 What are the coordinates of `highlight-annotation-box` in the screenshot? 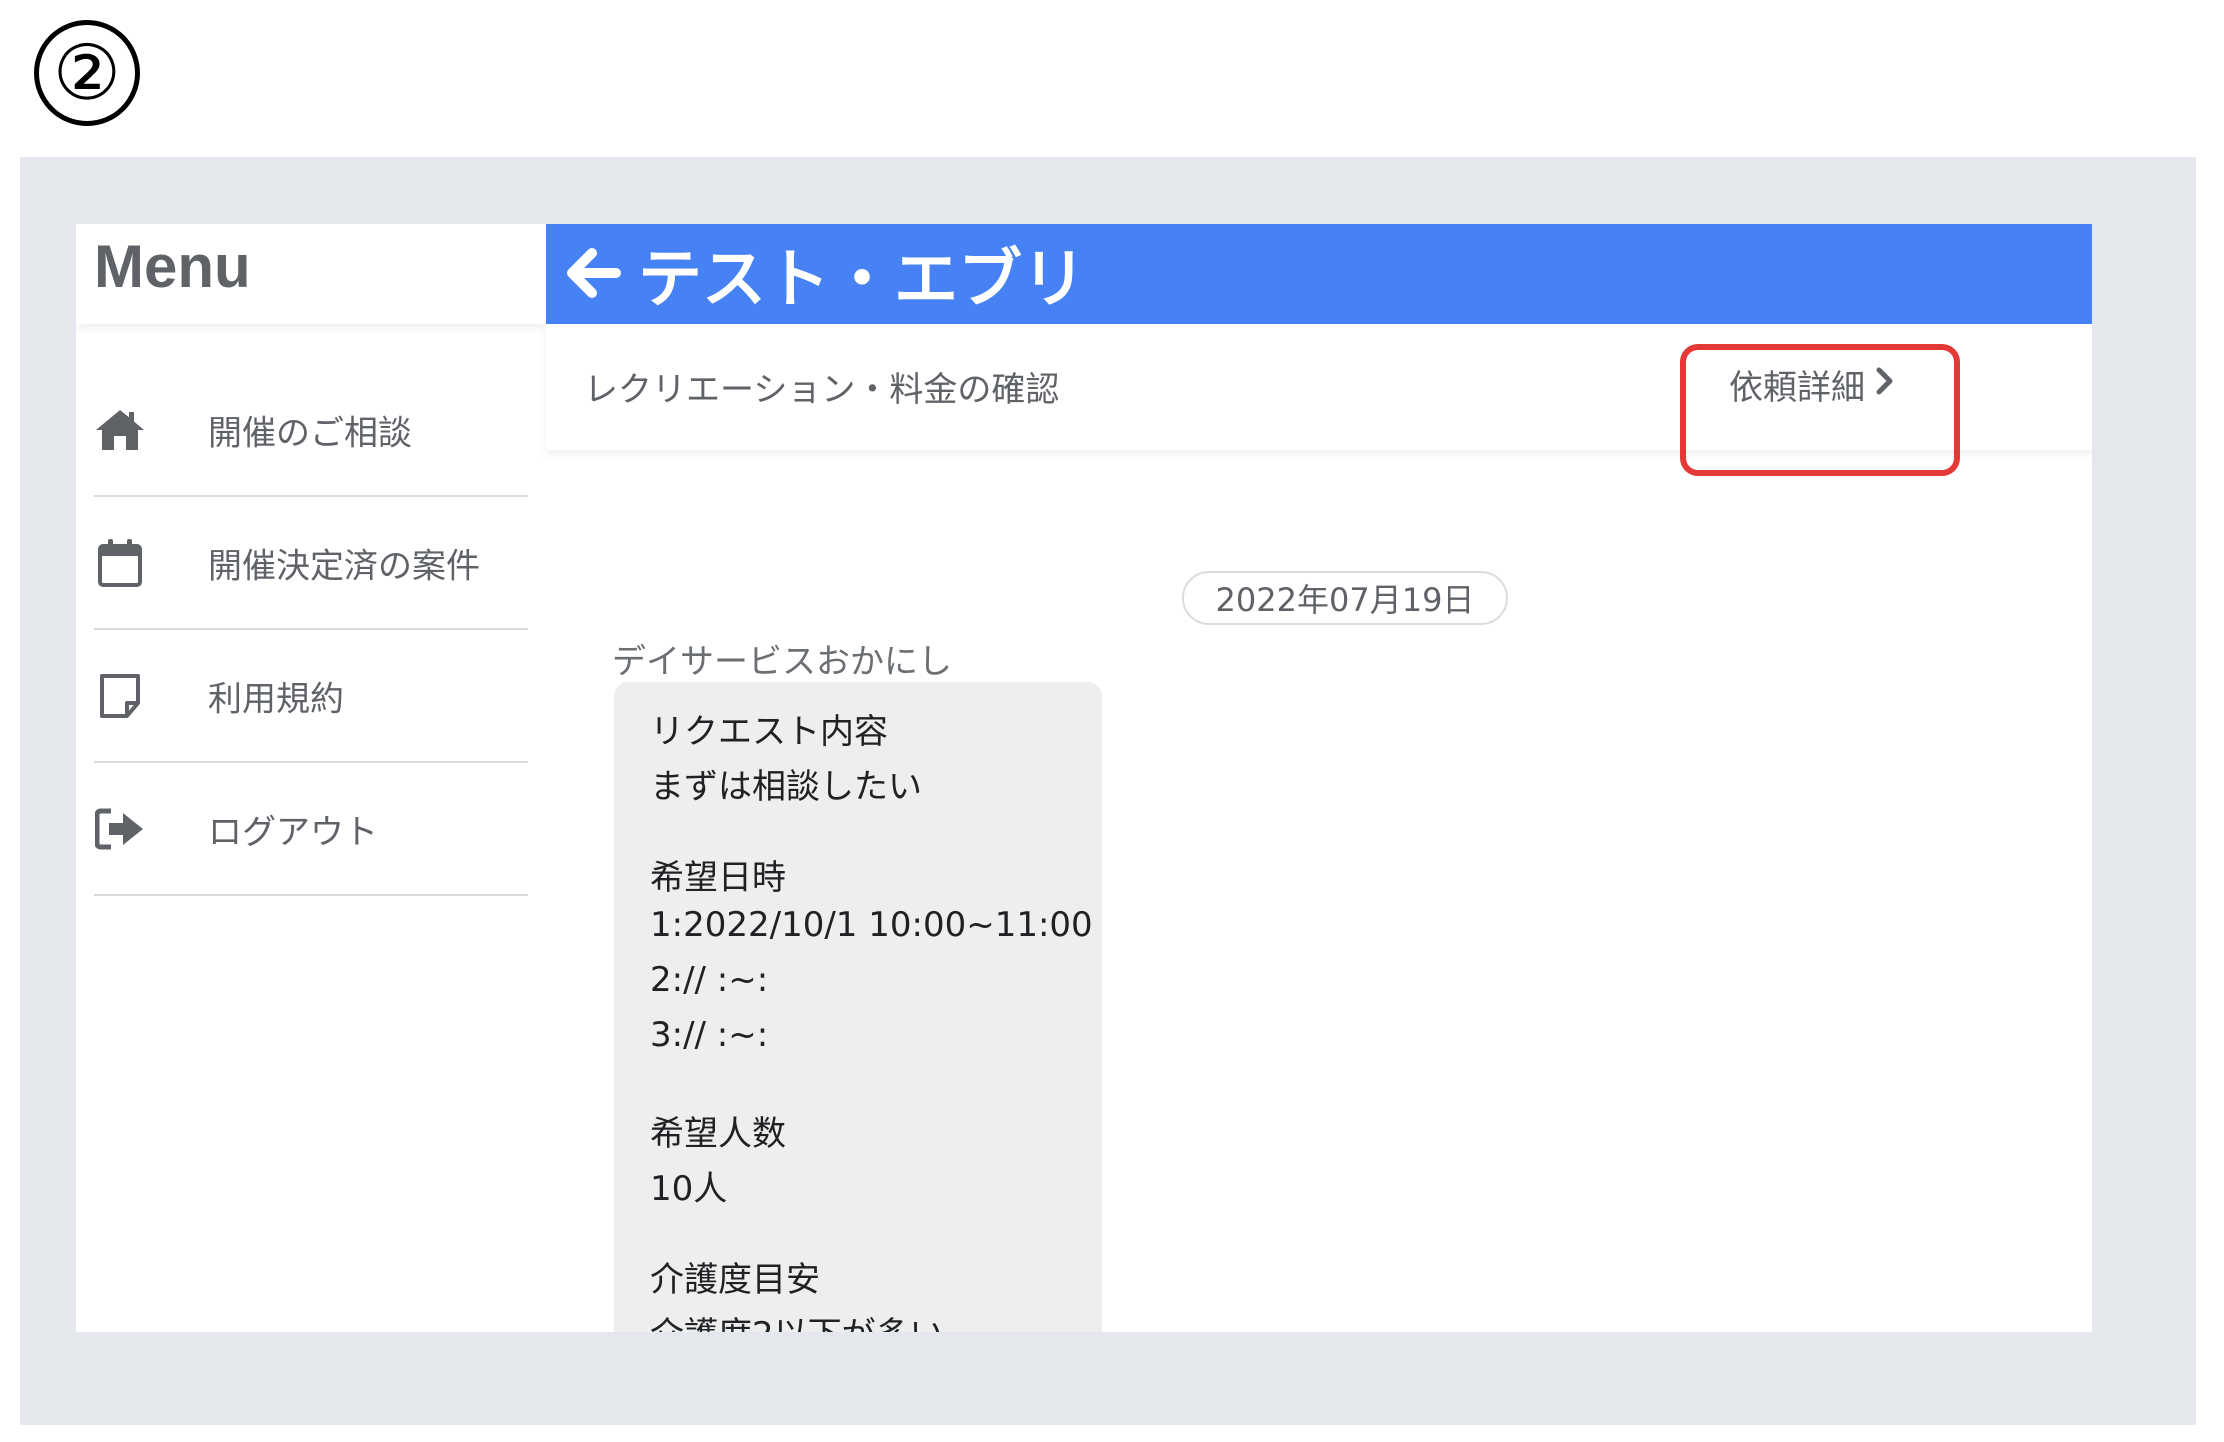 It's located at (1820, 410).